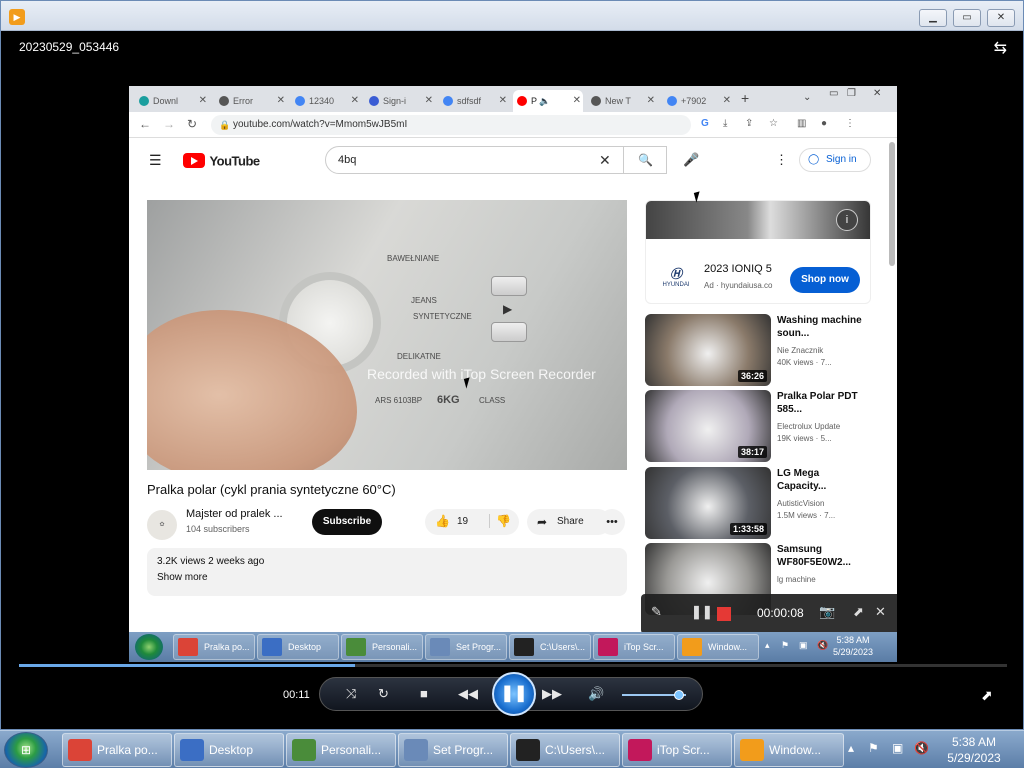  I want to click on browser-tab: Error ✕, so click(251, 101).